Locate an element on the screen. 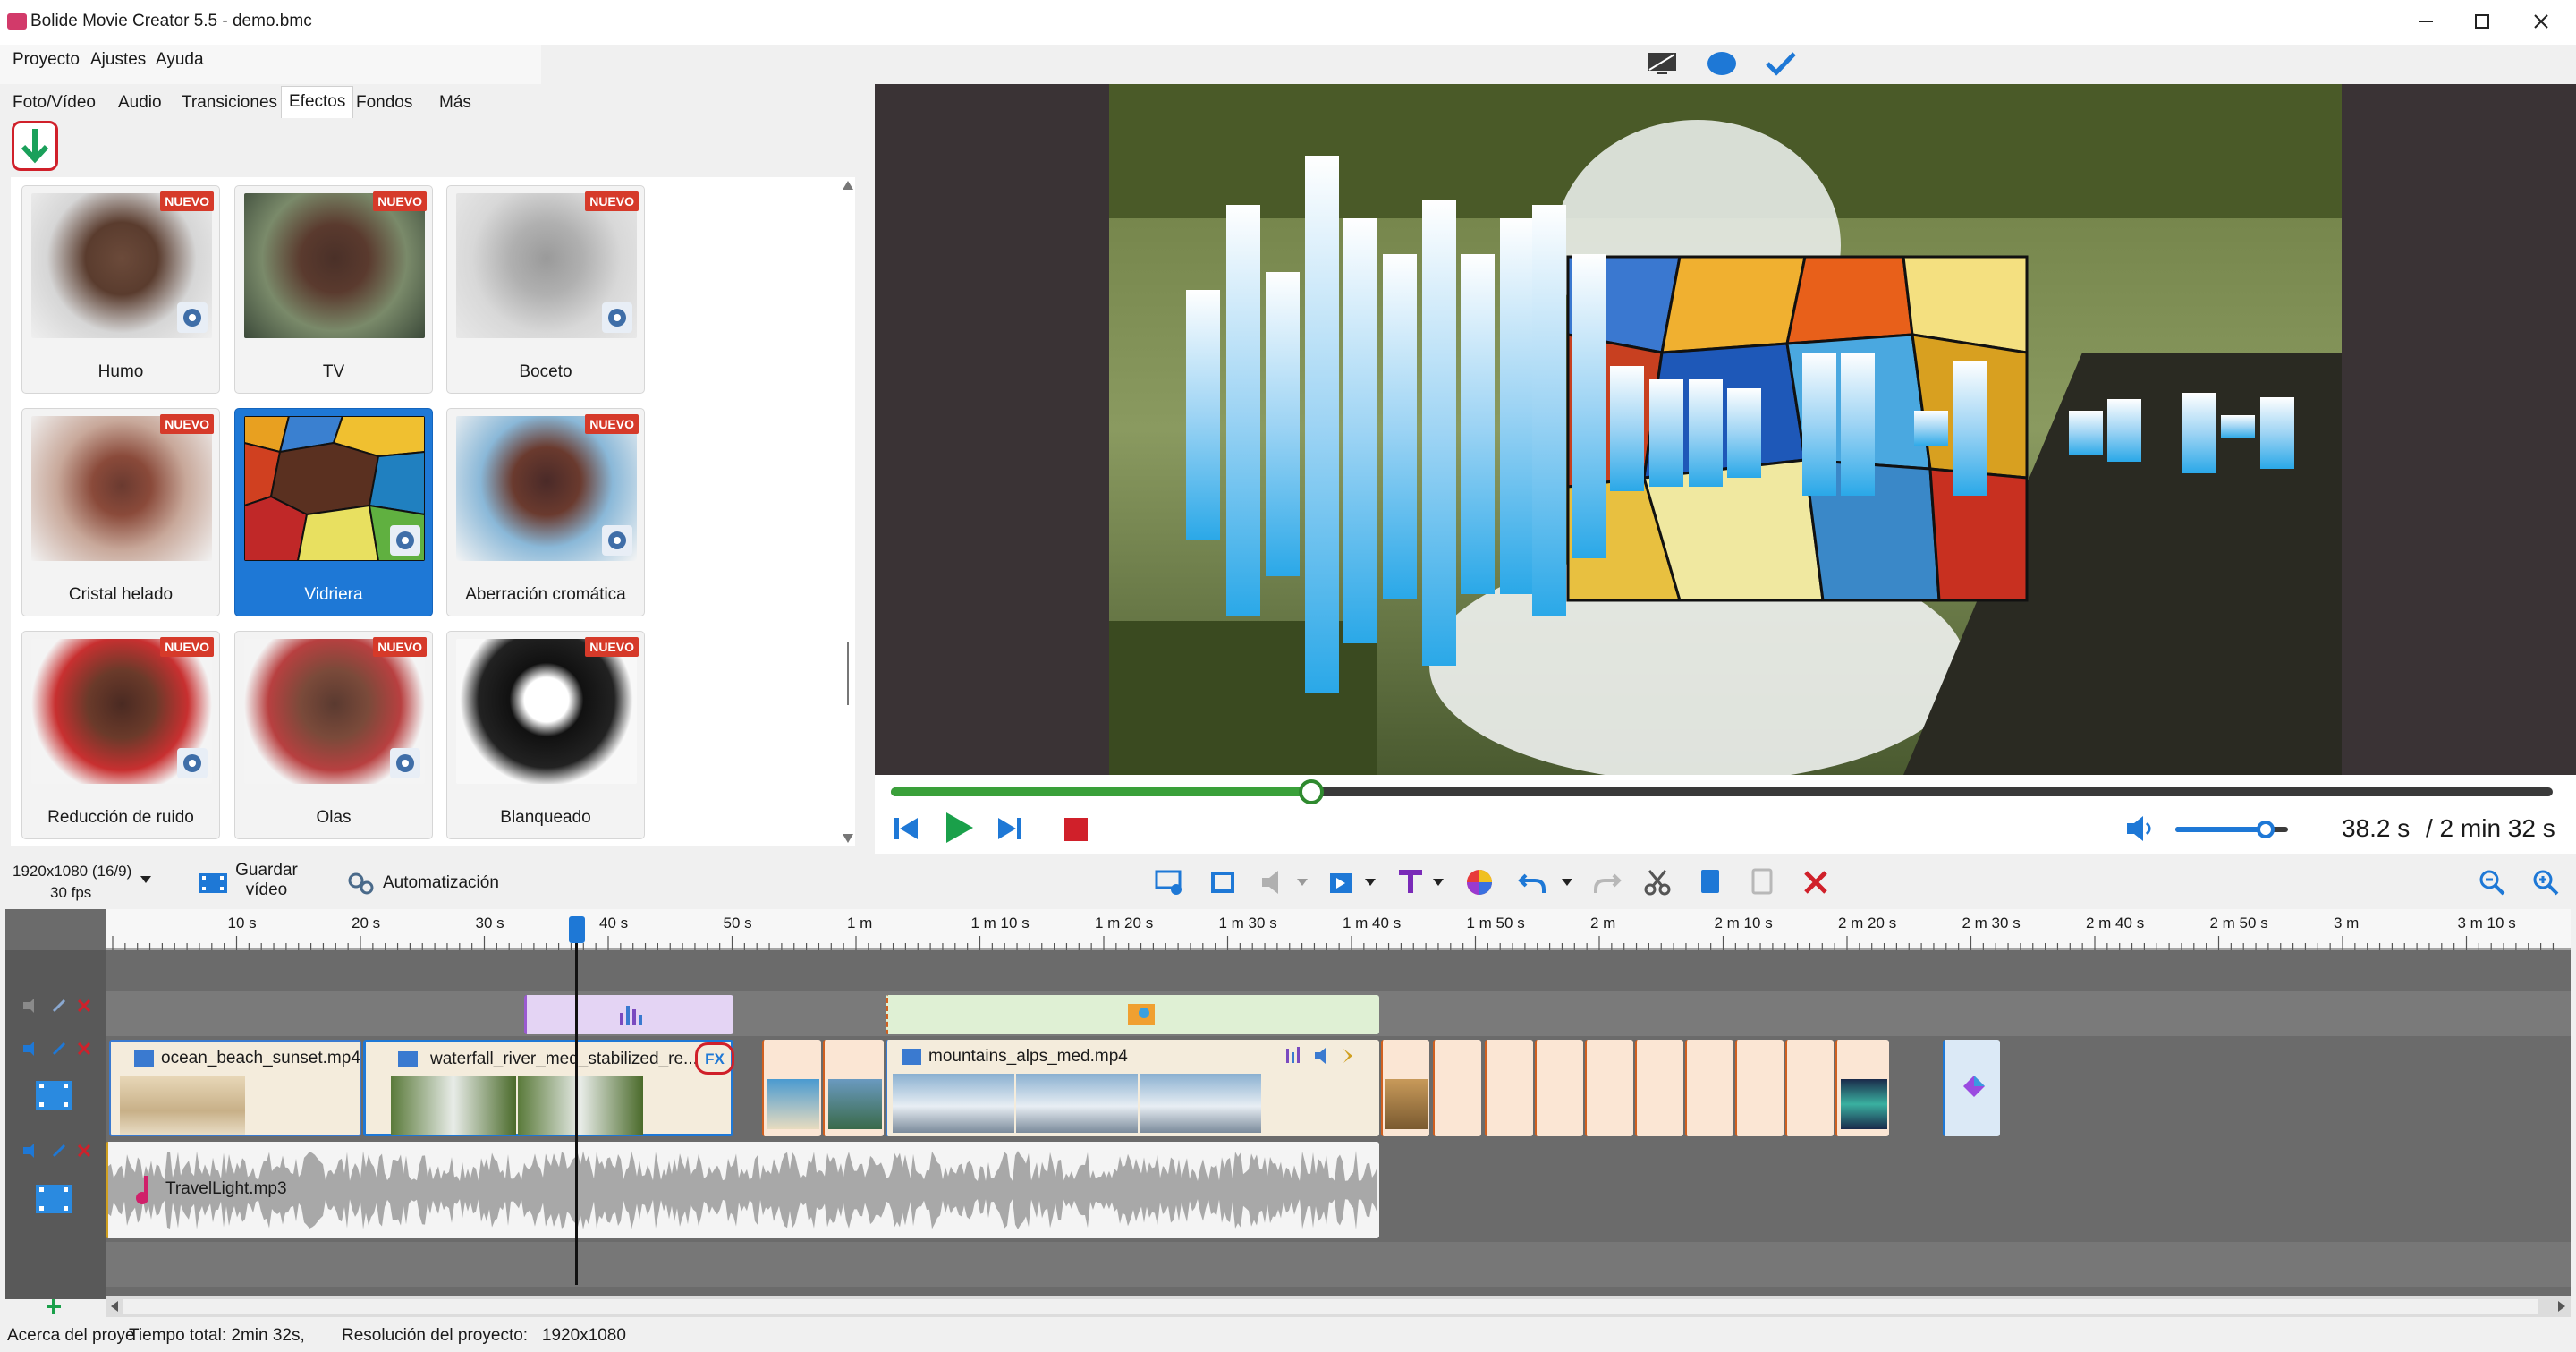  add-track-icon is located at coordinates (54, 1306).